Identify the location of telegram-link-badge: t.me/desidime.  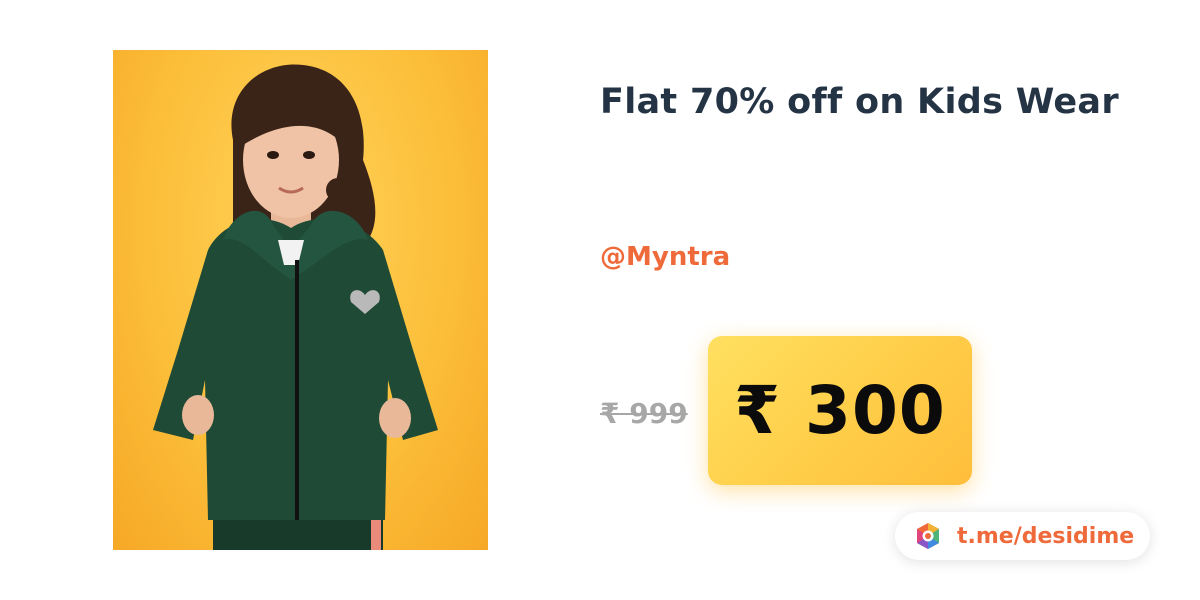
(1022, 536).